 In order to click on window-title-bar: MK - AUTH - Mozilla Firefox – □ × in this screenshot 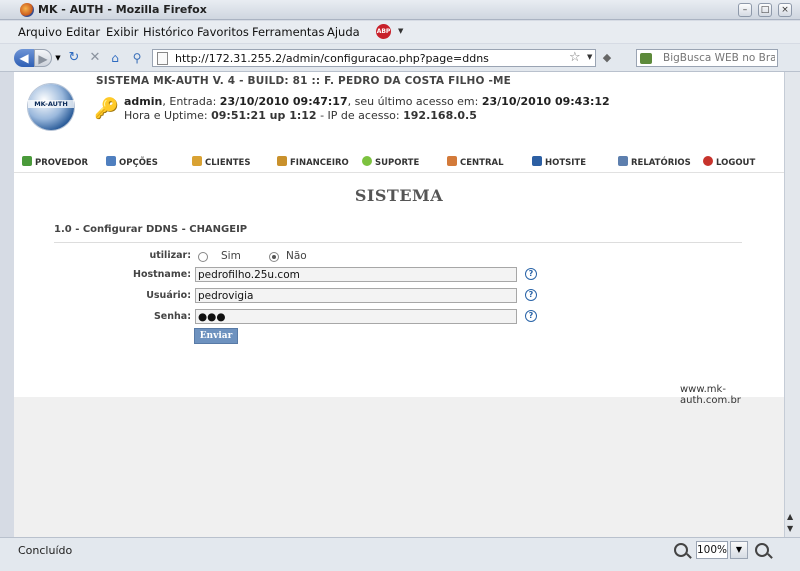, I will do `click(400, 10)`.